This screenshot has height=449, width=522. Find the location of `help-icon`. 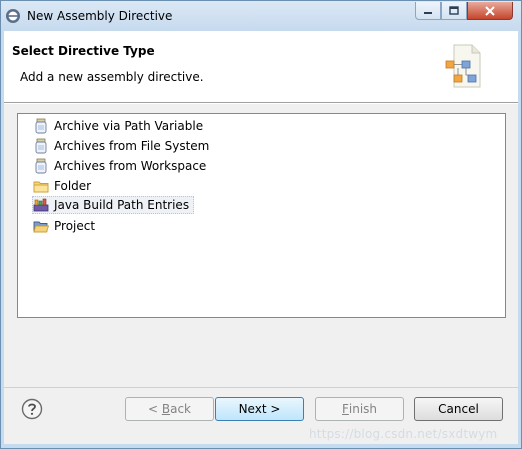

help-icon is located at coordinates (32, 409).